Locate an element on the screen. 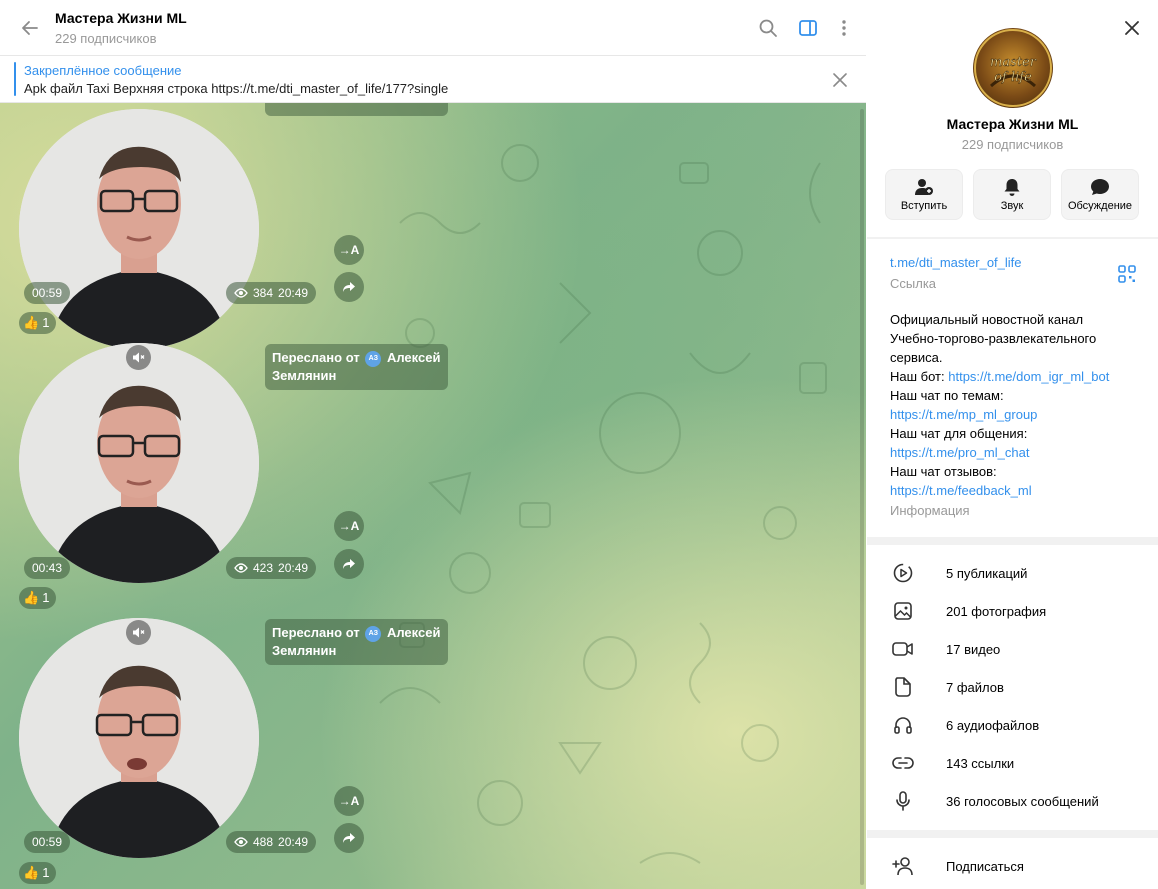 The height and width of the screenshot is (889, 1158). video-camera-icon is located at coordinates (903, 649).